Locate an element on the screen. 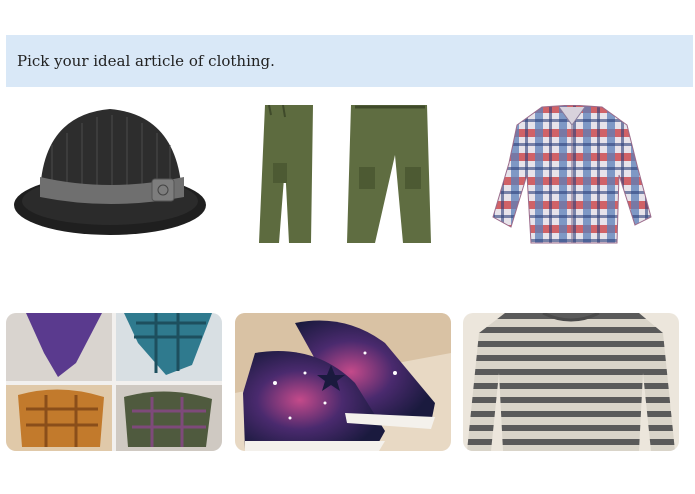  option-hat is located at coordinates (110, 175).